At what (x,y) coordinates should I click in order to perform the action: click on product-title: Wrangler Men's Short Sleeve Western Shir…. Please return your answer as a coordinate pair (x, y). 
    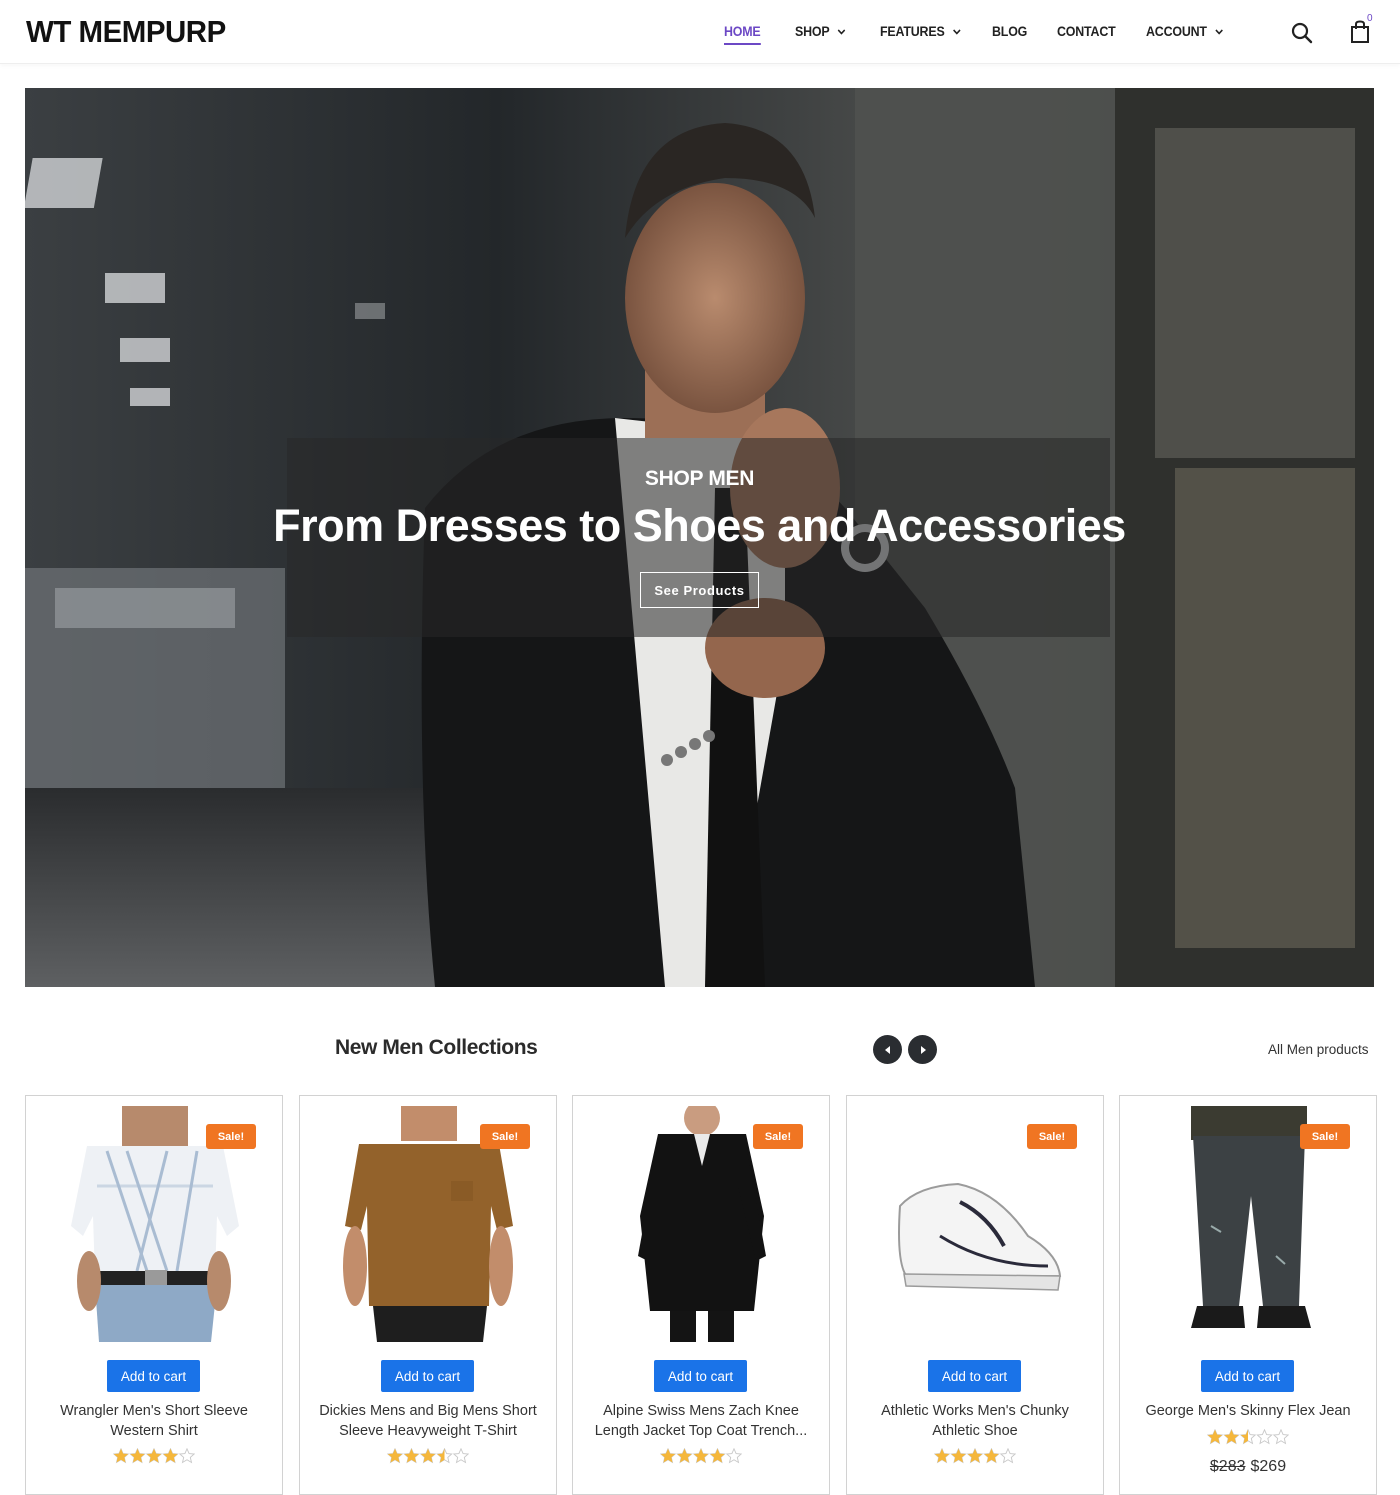
    Looking at the image, I should click on (154, 1422).